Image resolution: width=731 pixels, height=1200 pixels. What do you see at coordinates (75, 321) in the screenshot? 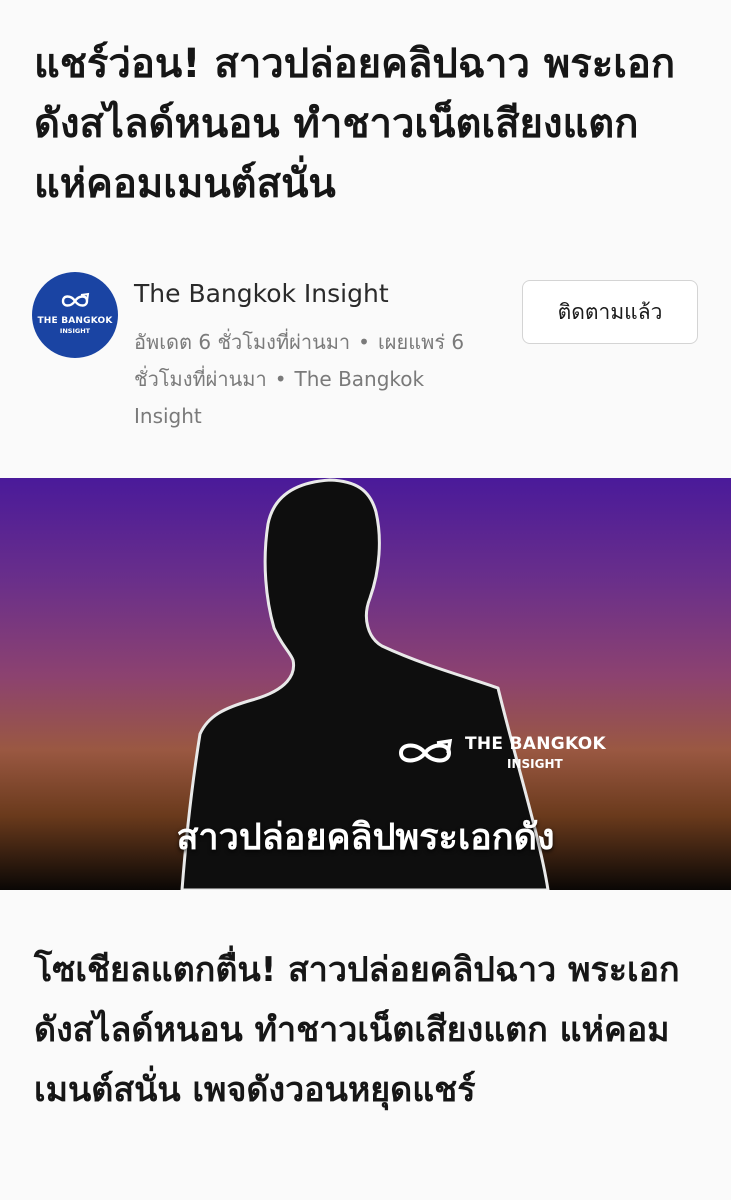
I see `logo-text-line1: THE BANGKOK` at bounding box center [75, 321].